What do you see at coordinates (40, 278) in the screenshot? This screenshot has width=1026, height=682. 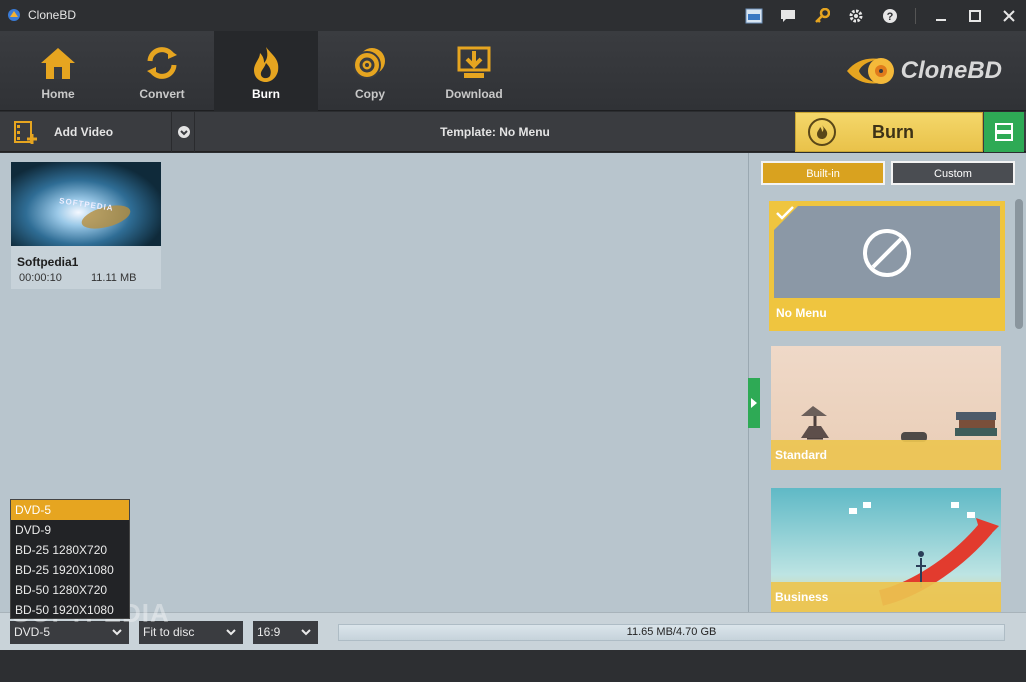 I see `video-duration: 00:00:10` at bounding box center [40, 278].